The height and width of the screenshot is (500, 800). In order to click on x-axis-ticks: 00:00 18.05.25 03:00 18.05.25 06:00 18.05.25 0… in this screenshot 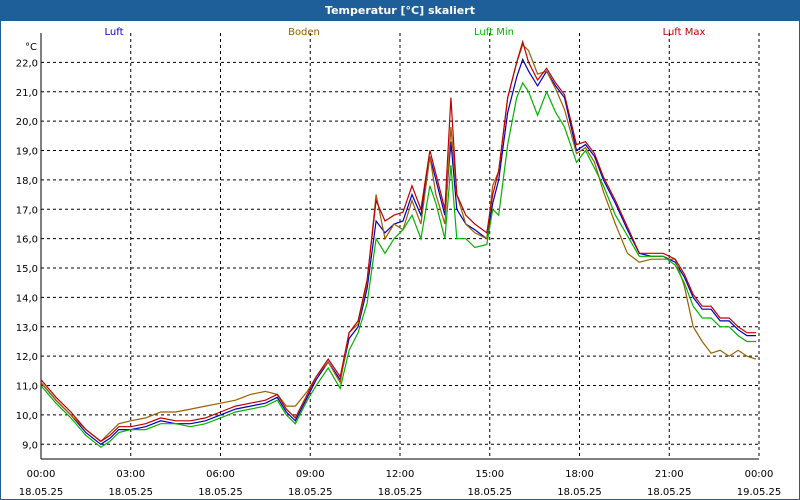, I will do `click(400, 483)`.